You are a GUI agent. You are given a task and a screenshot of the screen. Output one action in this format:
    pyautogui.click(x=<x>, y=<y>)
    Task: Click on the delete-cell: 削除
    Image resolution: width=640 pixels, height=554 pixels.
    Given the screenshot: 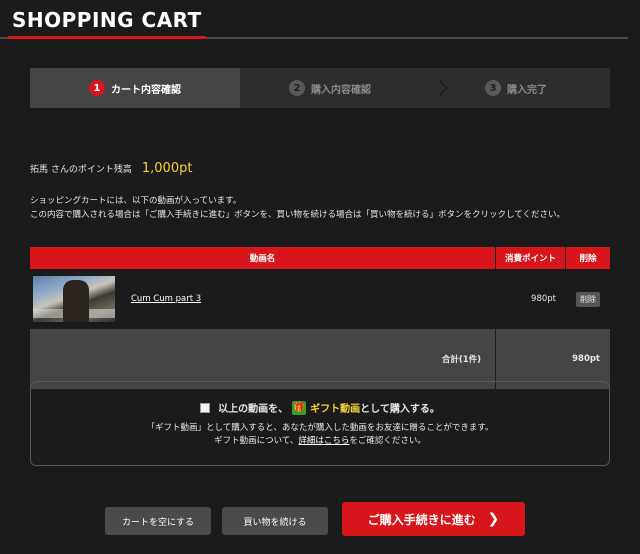 What is the action you would take?
    pyautogui.click(x=588, y=299)
    